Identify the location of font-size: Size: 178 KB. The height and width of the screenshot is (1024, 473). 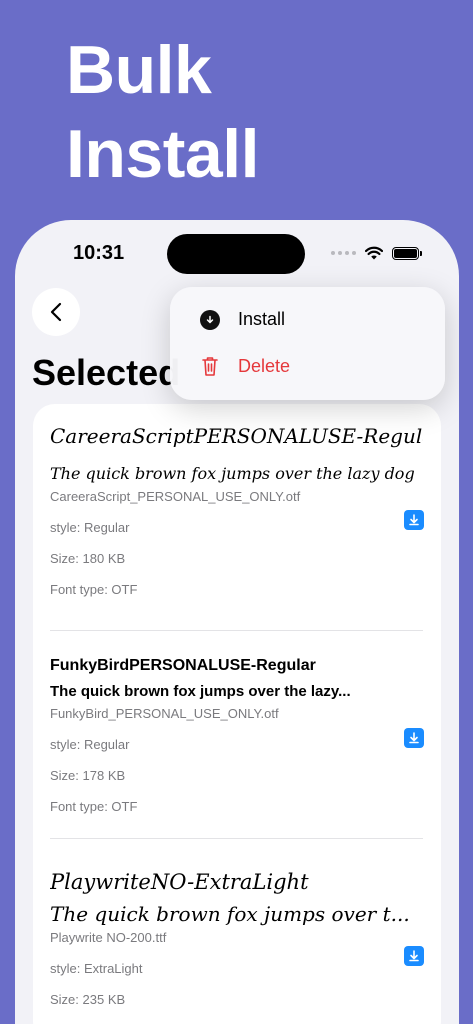
(88, 775).